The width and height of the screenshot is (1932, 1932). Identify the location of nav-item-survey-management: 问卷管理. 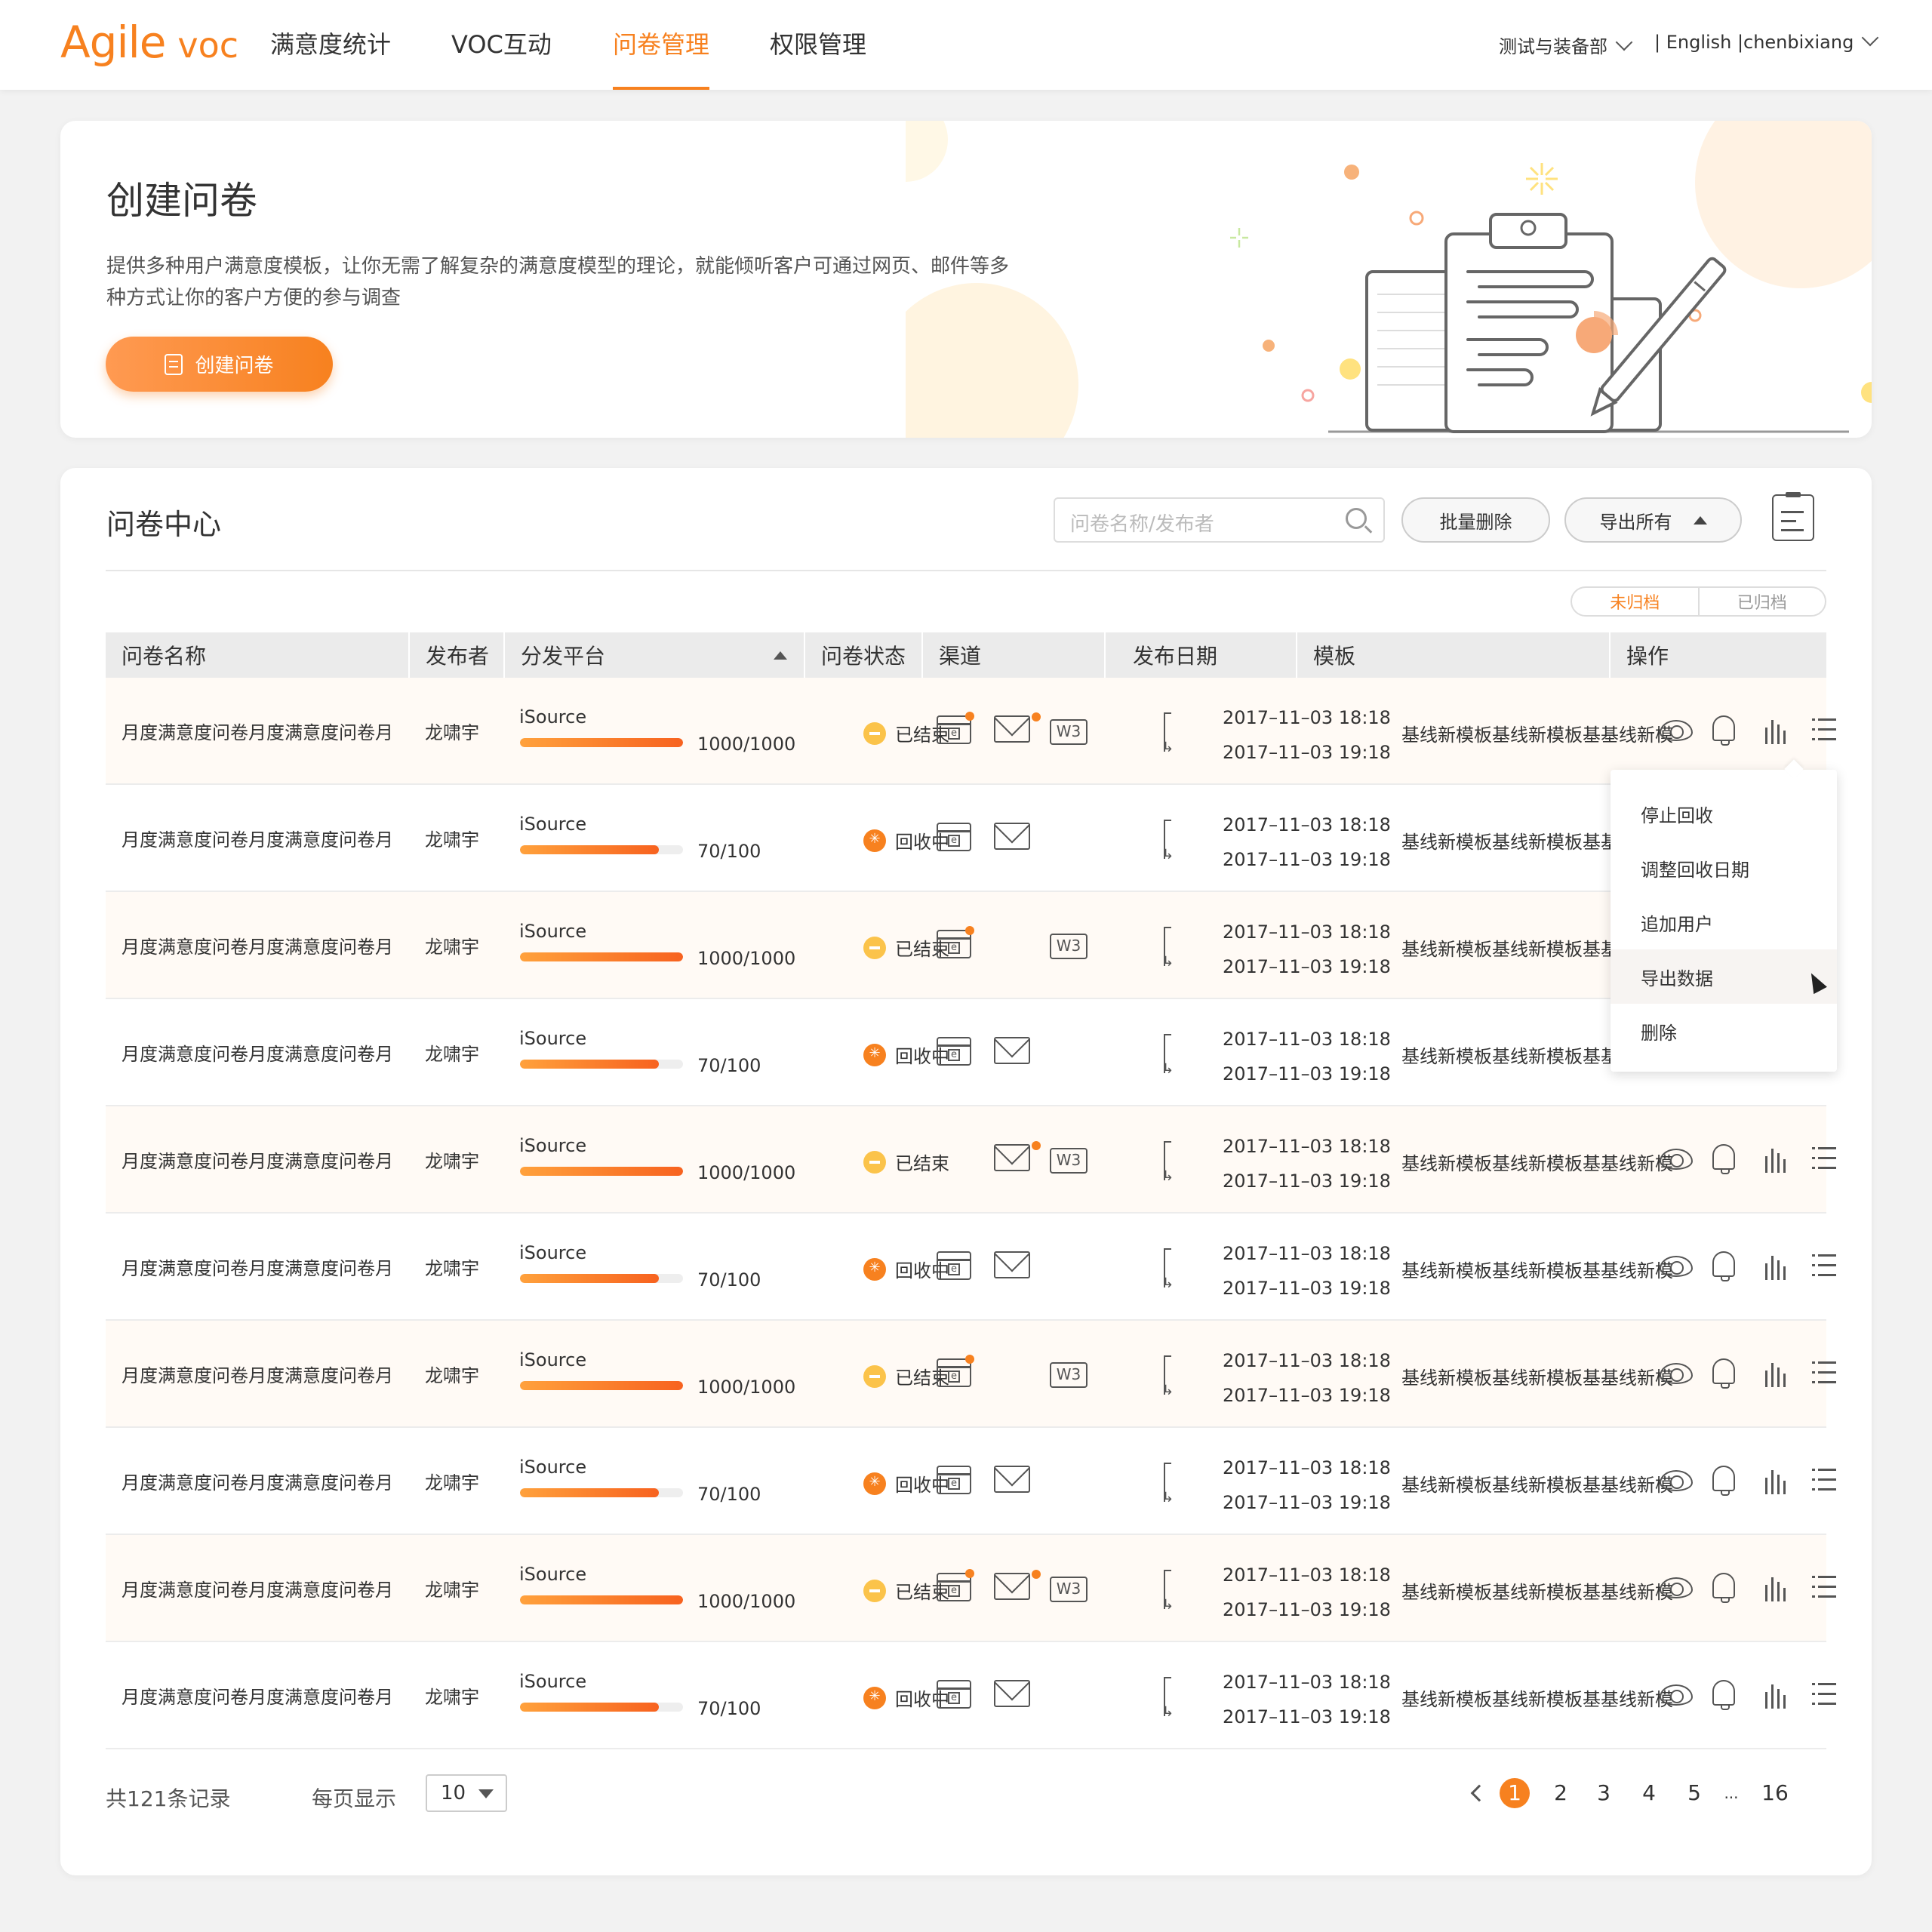
(661, 58).